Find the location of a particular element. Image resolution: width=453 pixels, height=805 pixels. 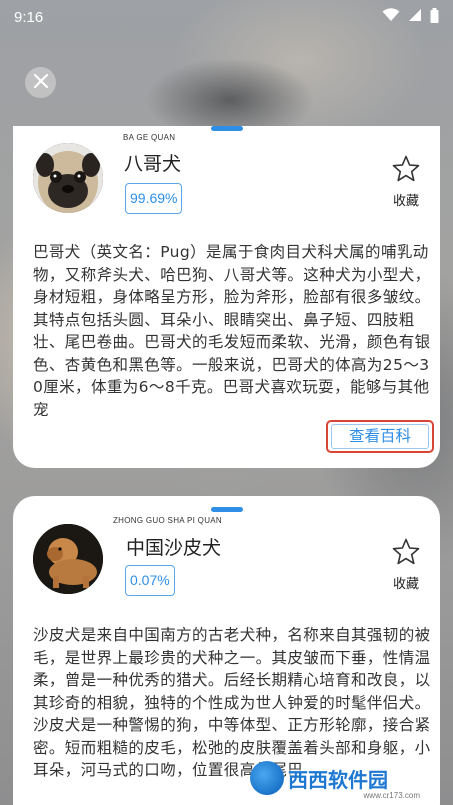

close-icon is located at coordinates (40, 82).